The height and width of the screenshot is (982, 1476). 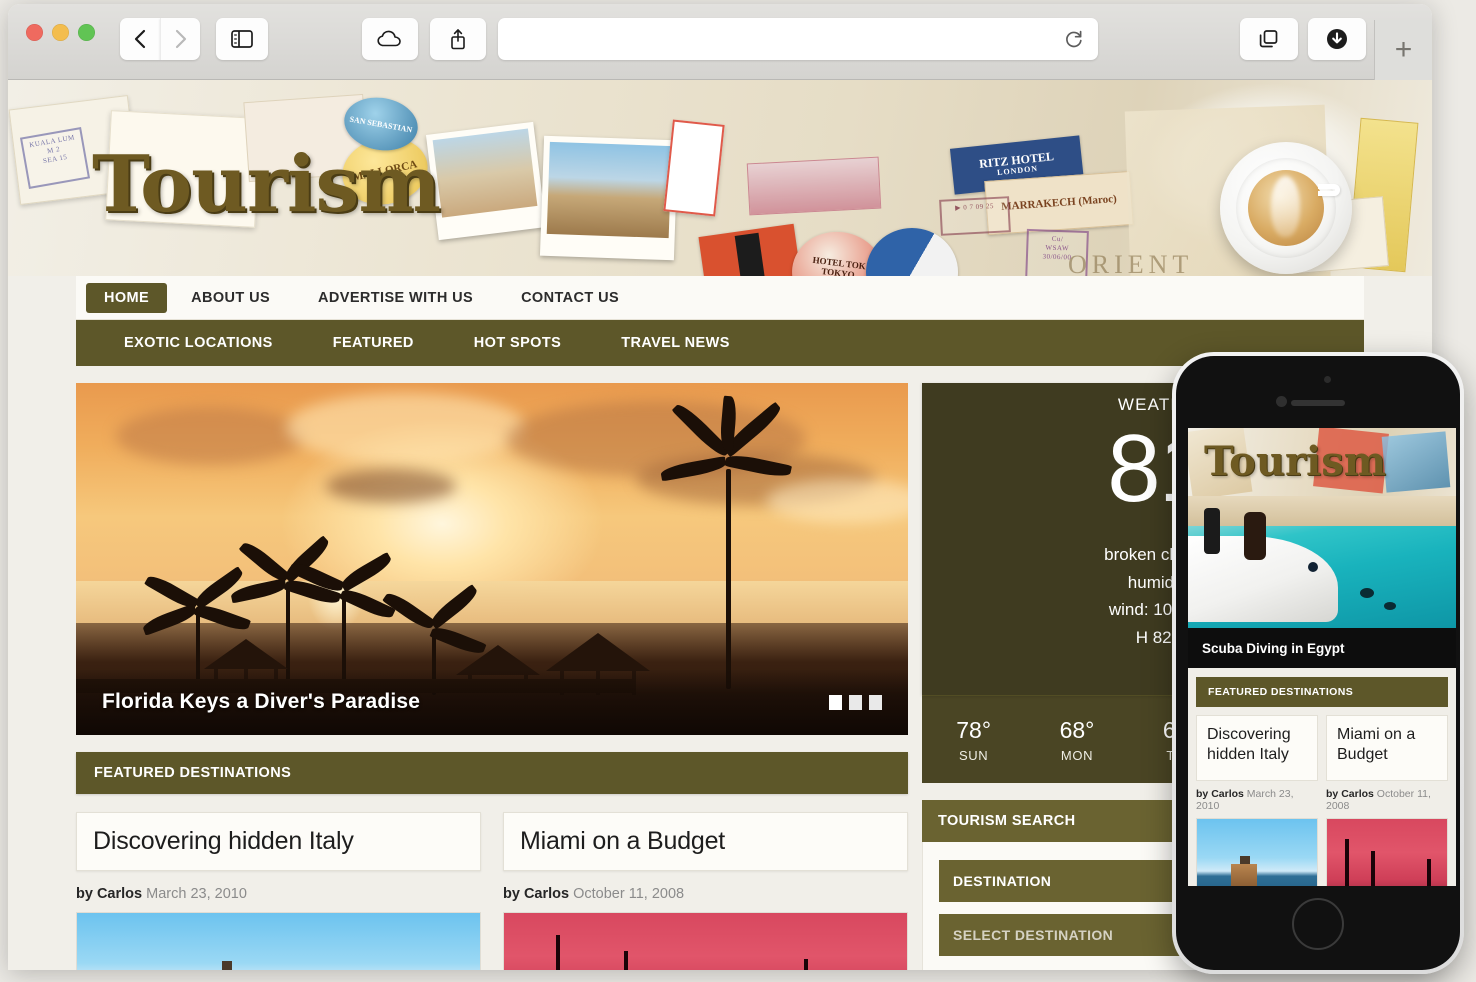 What do you see at coordinates (196, 894) in the screenshot?
I see `article-date: March 23, 2010` at bounding box center [196, 894].